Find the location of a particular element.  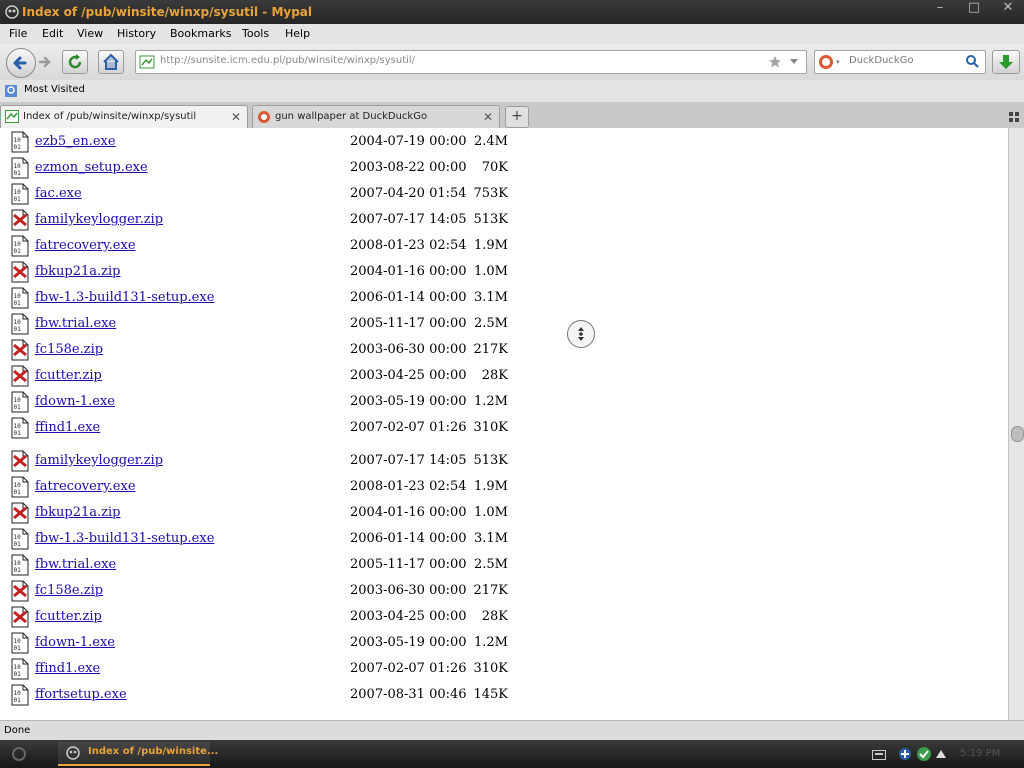

minimize-button: – is located at coordinates (940, 9).